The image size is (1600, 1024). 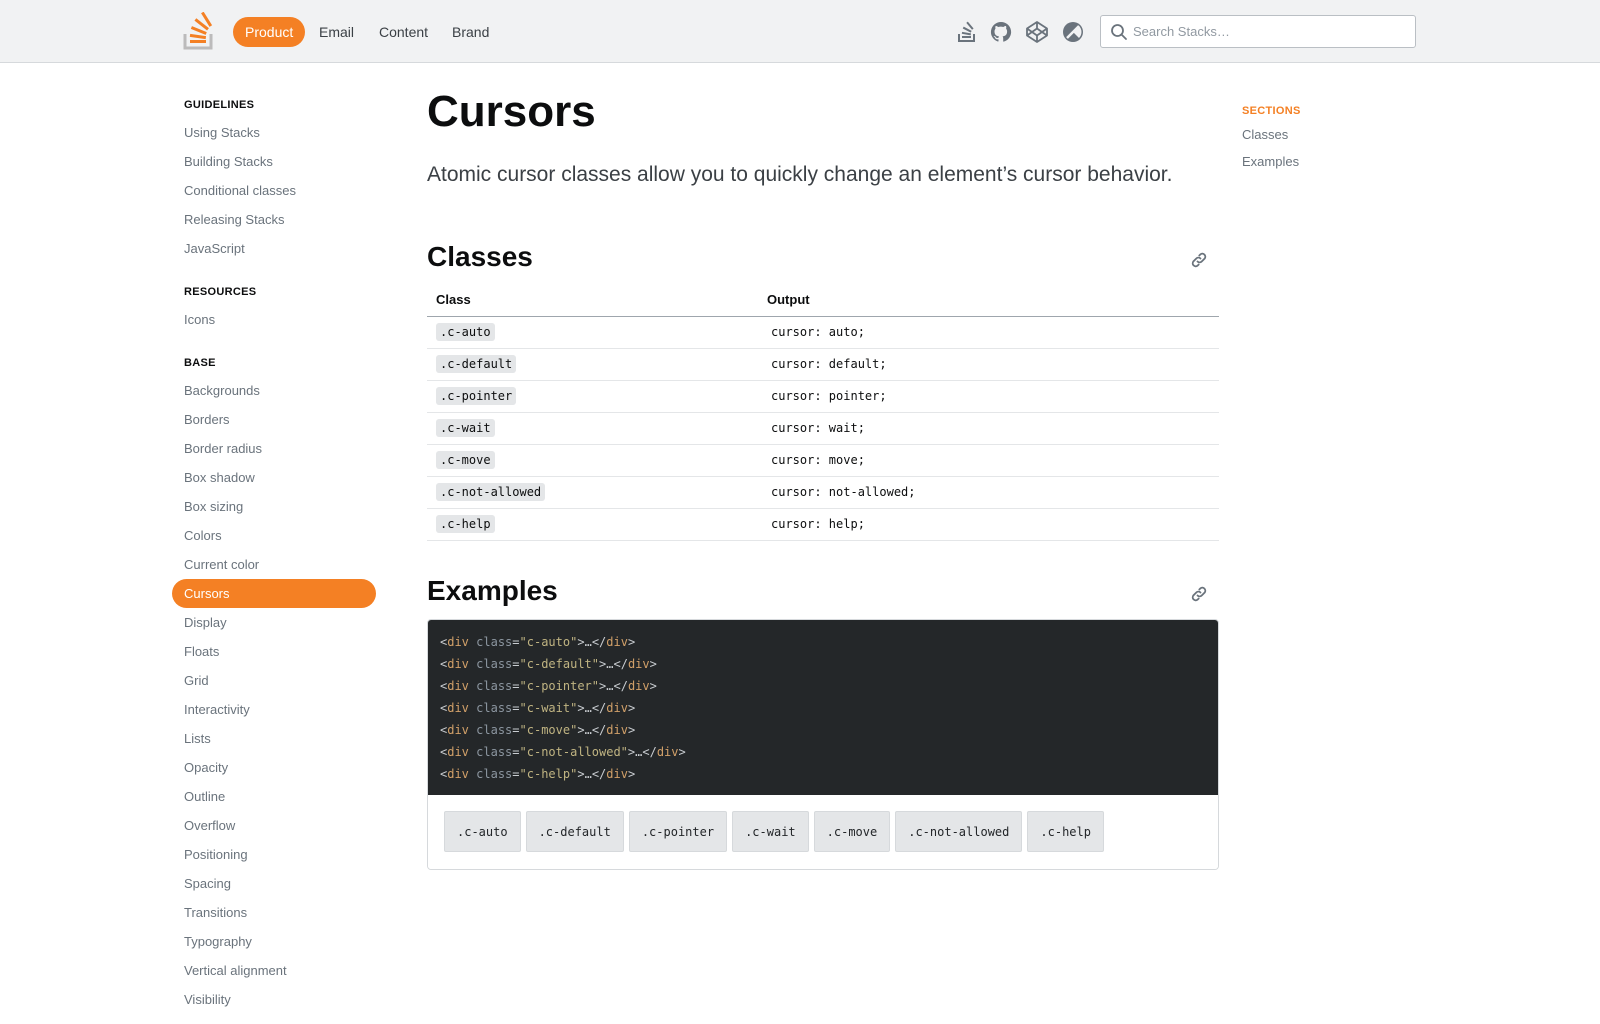 What do you see at coordinates (1119, 32) in the screenshot?
I see `search-icon` at bounding box center [1119, 32].